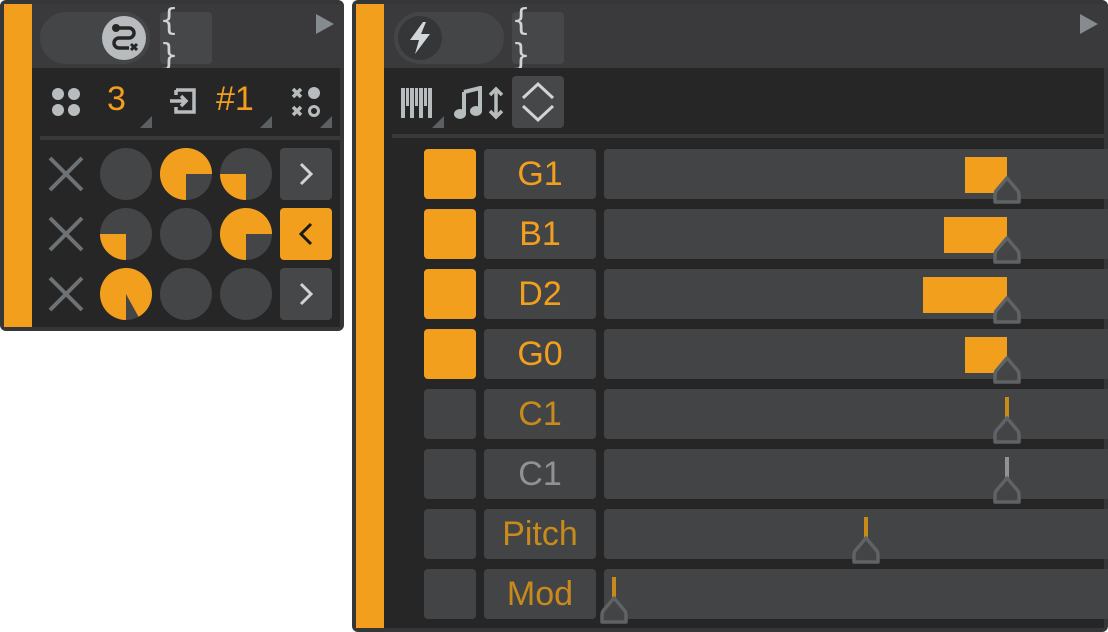 This screenshot has height=632, width=1108. I want to click on chevron-left-icon, so click(305, 234).